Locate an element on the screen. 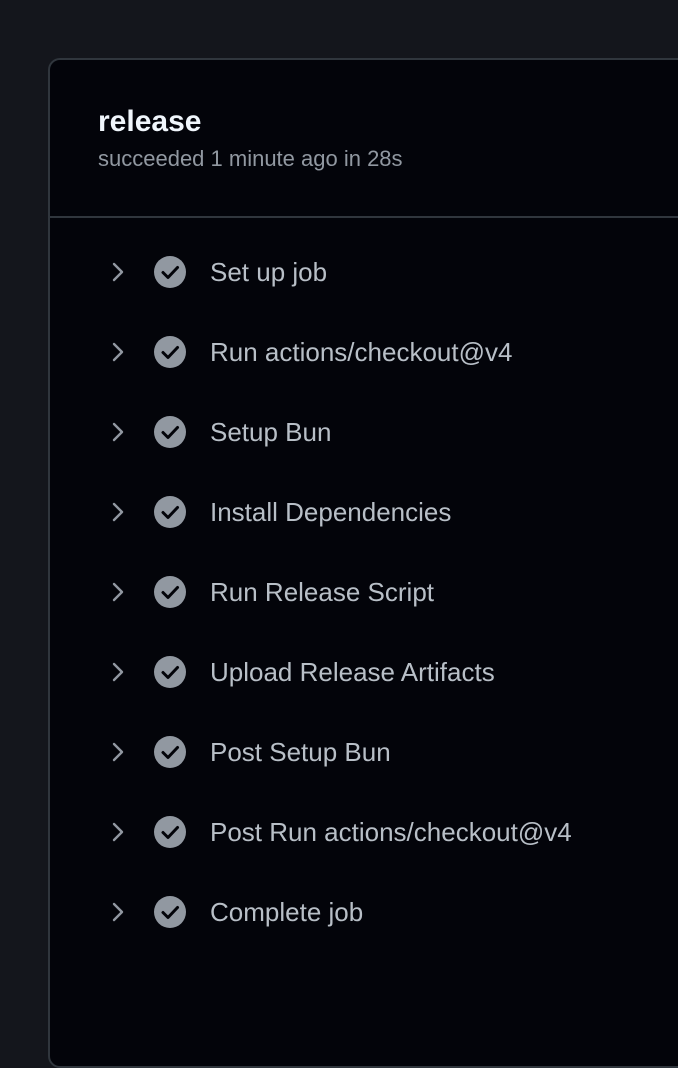 The height and width of the screenshot is (1068, 678). step-row: Setup Bun is located at coordinates (364, 434).